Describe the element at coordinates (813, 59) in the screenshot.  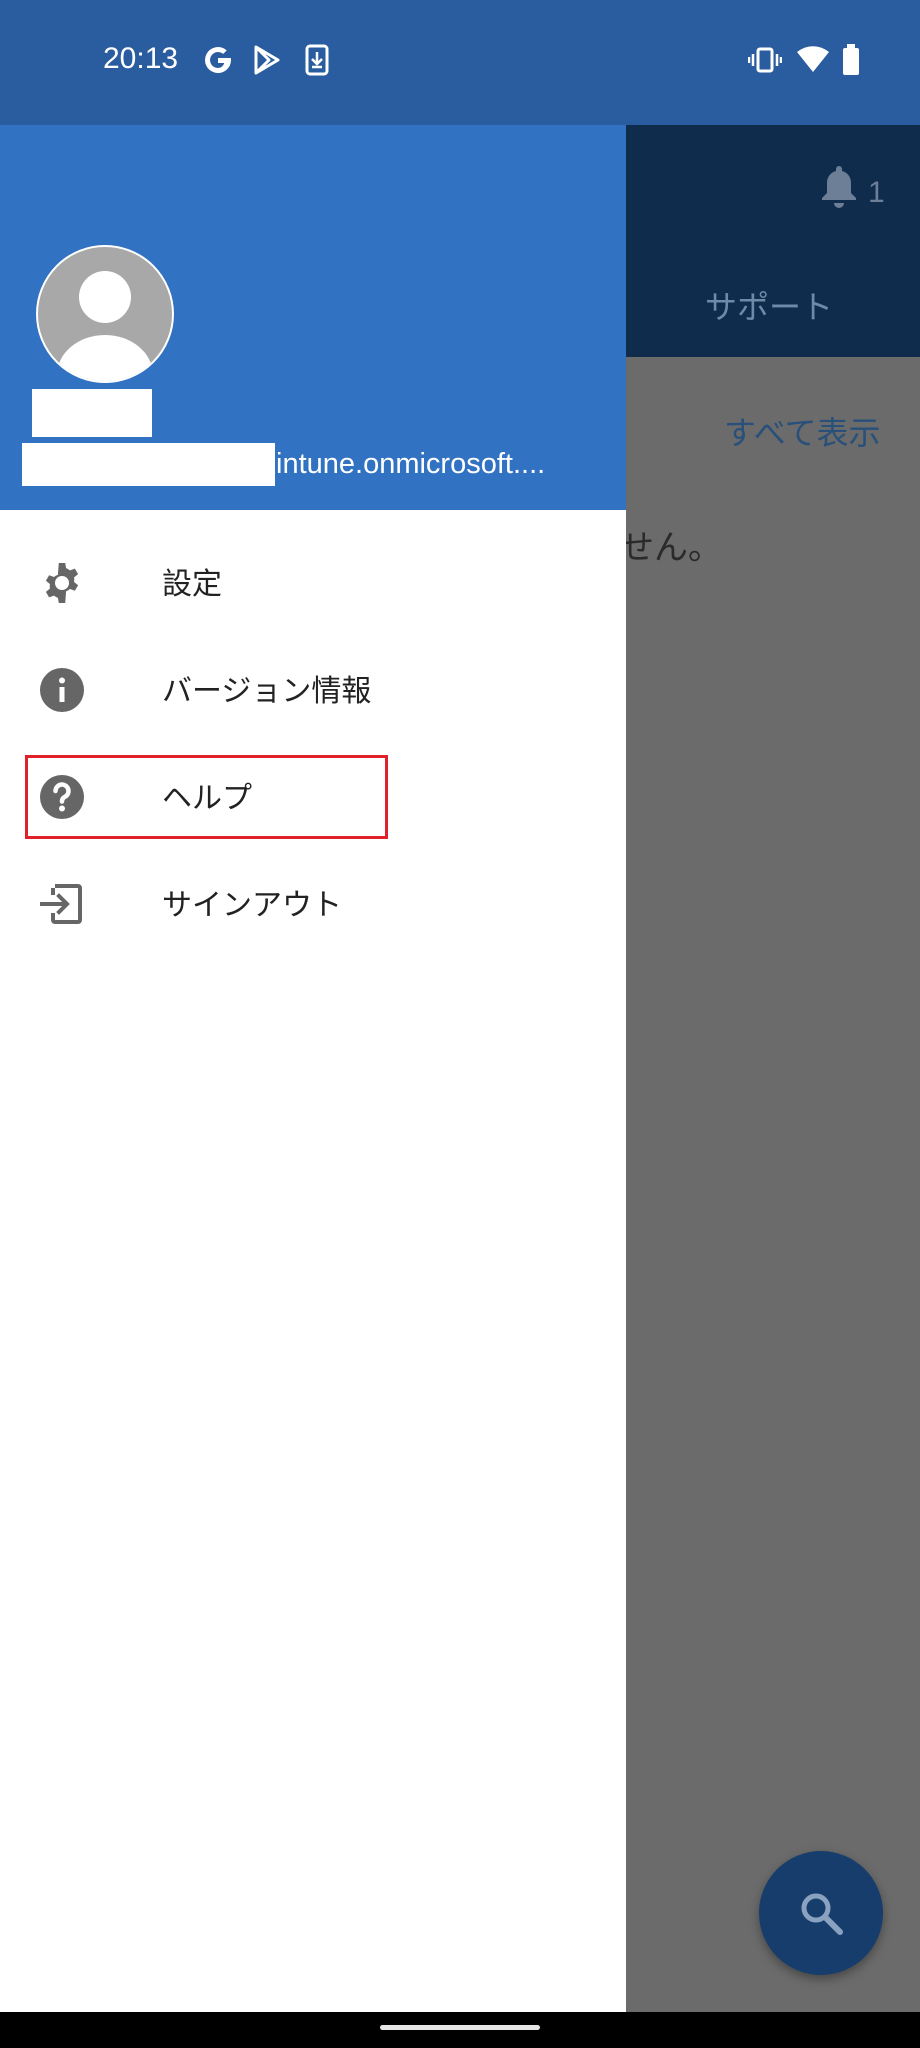
I see `wifi-icon` at that location.